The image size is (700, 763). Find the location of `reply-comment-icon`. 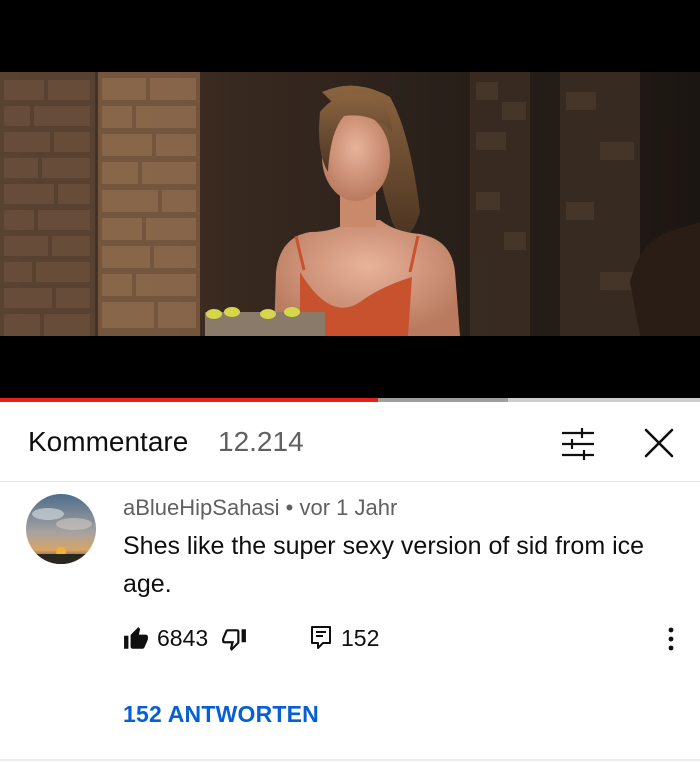

reply-comment-icon is located at coordinates (321, 637).